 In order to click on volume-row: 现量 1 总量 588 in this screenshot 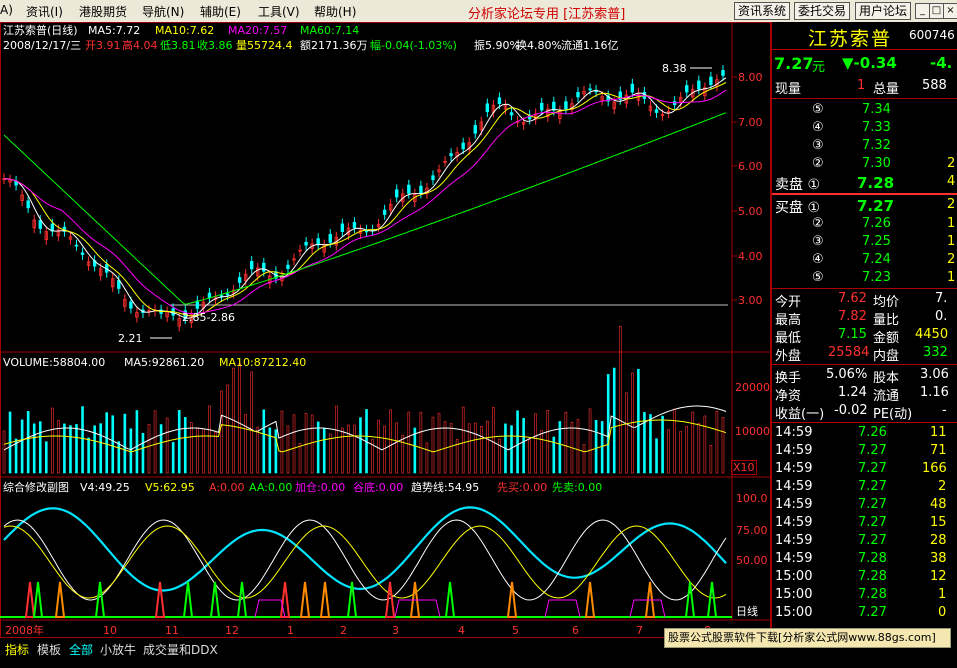, I will do `click(864, 87)`.